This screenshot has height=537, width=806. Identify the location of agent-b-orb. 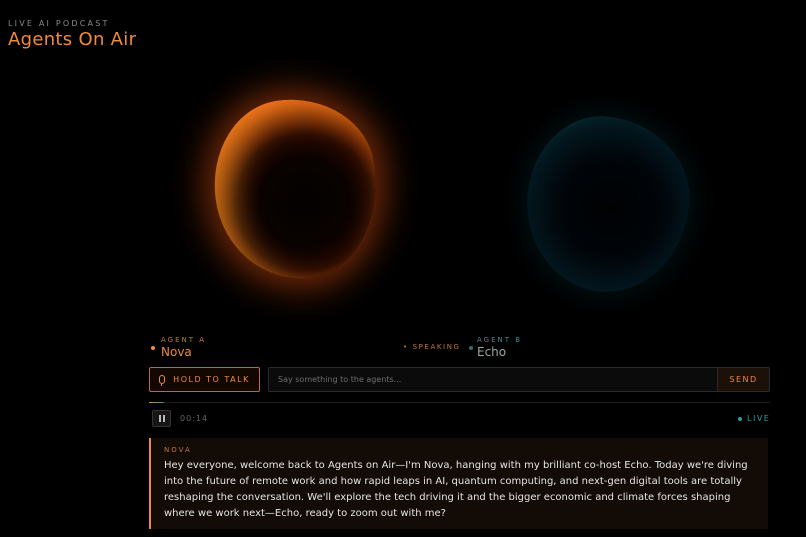
(608, 204).